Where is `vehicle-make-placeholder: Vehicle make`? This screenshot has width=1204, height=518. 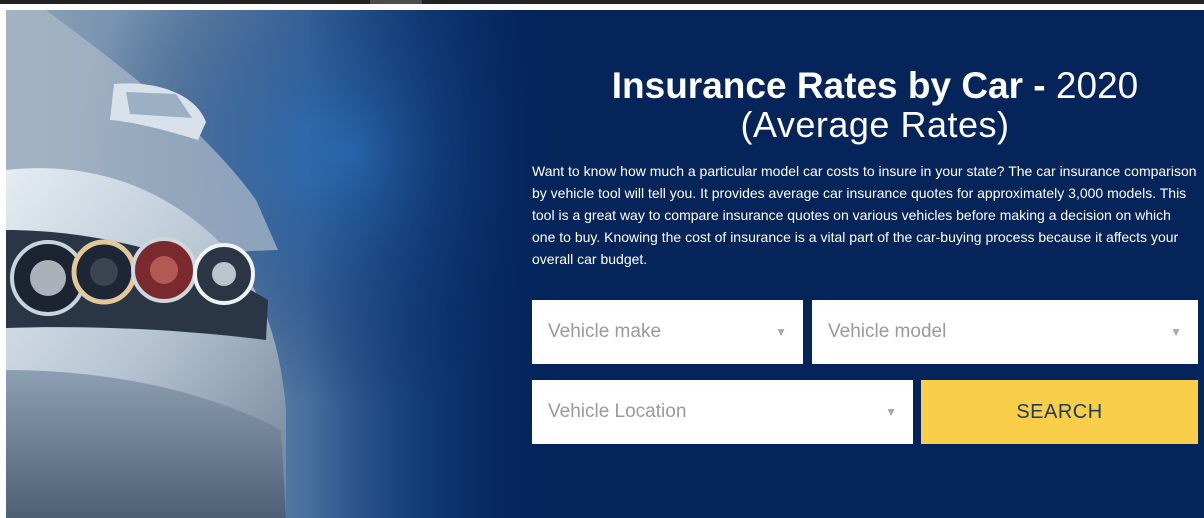 vehicle-make-placeholder: Vehicle make is located at coordinates (605, 331).